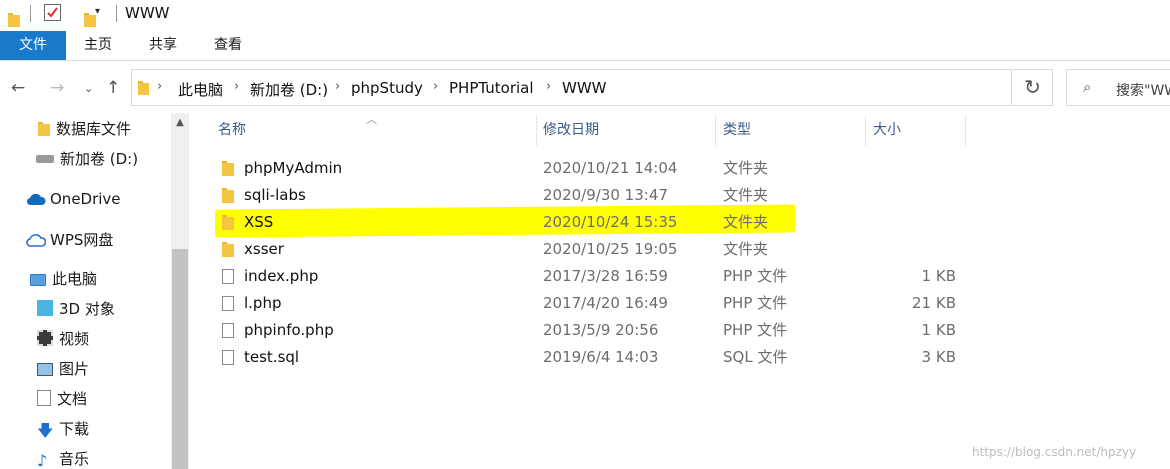 The image size is (1170, 469). Describe the element at coordinates (571, 132) in the screenshot. I see `column-header-date: 修改日期` at that location.